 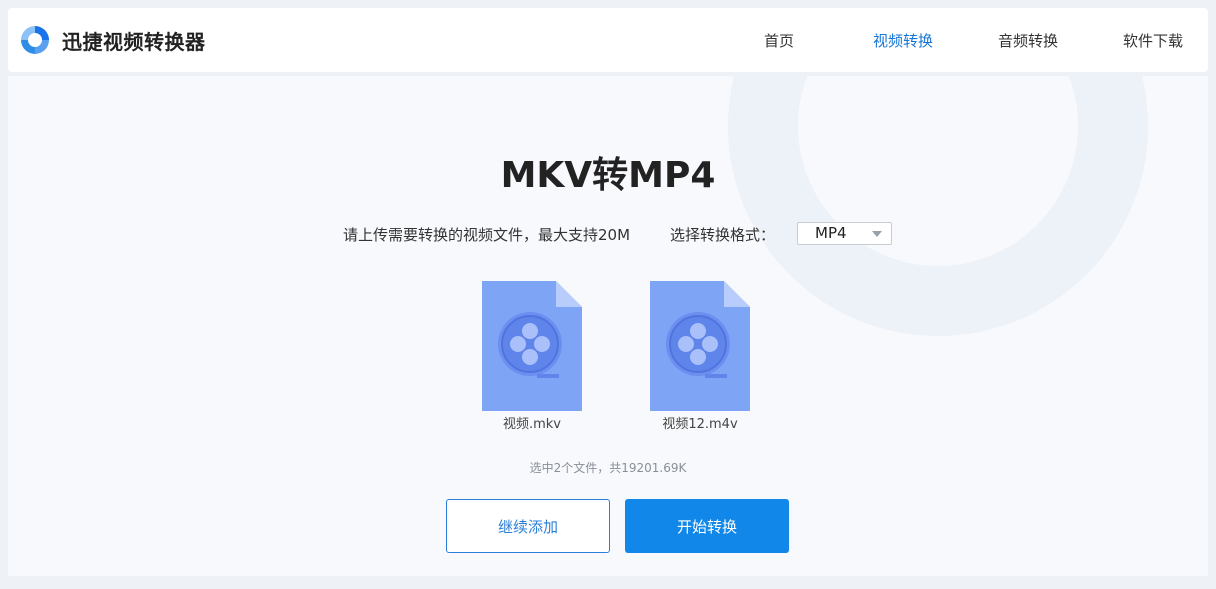 I want to click on format-label: 选择转换格式：, so click(x=723, y=235).